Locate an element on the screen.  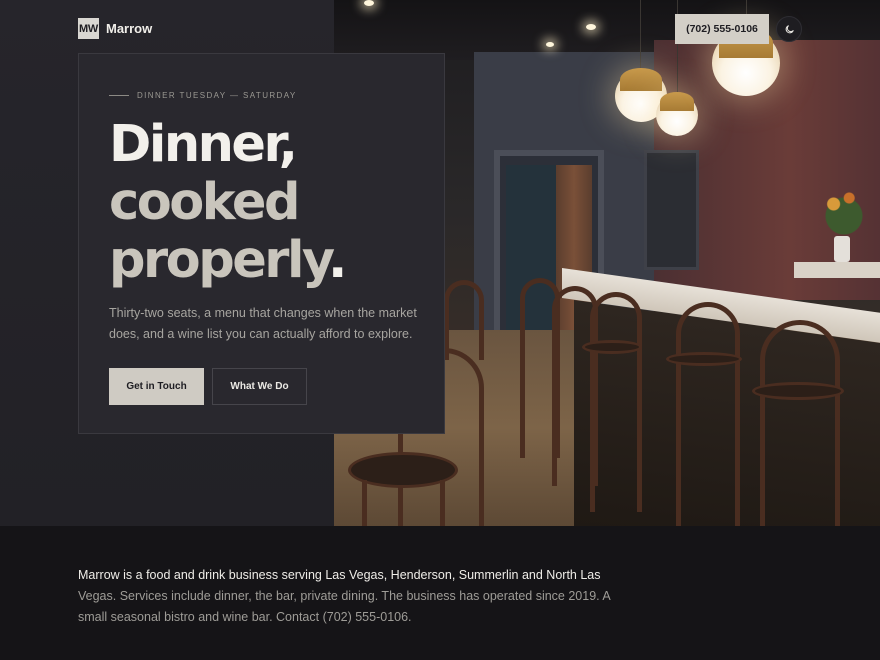
eyebrow-divider is located at coordinates (119, 95).